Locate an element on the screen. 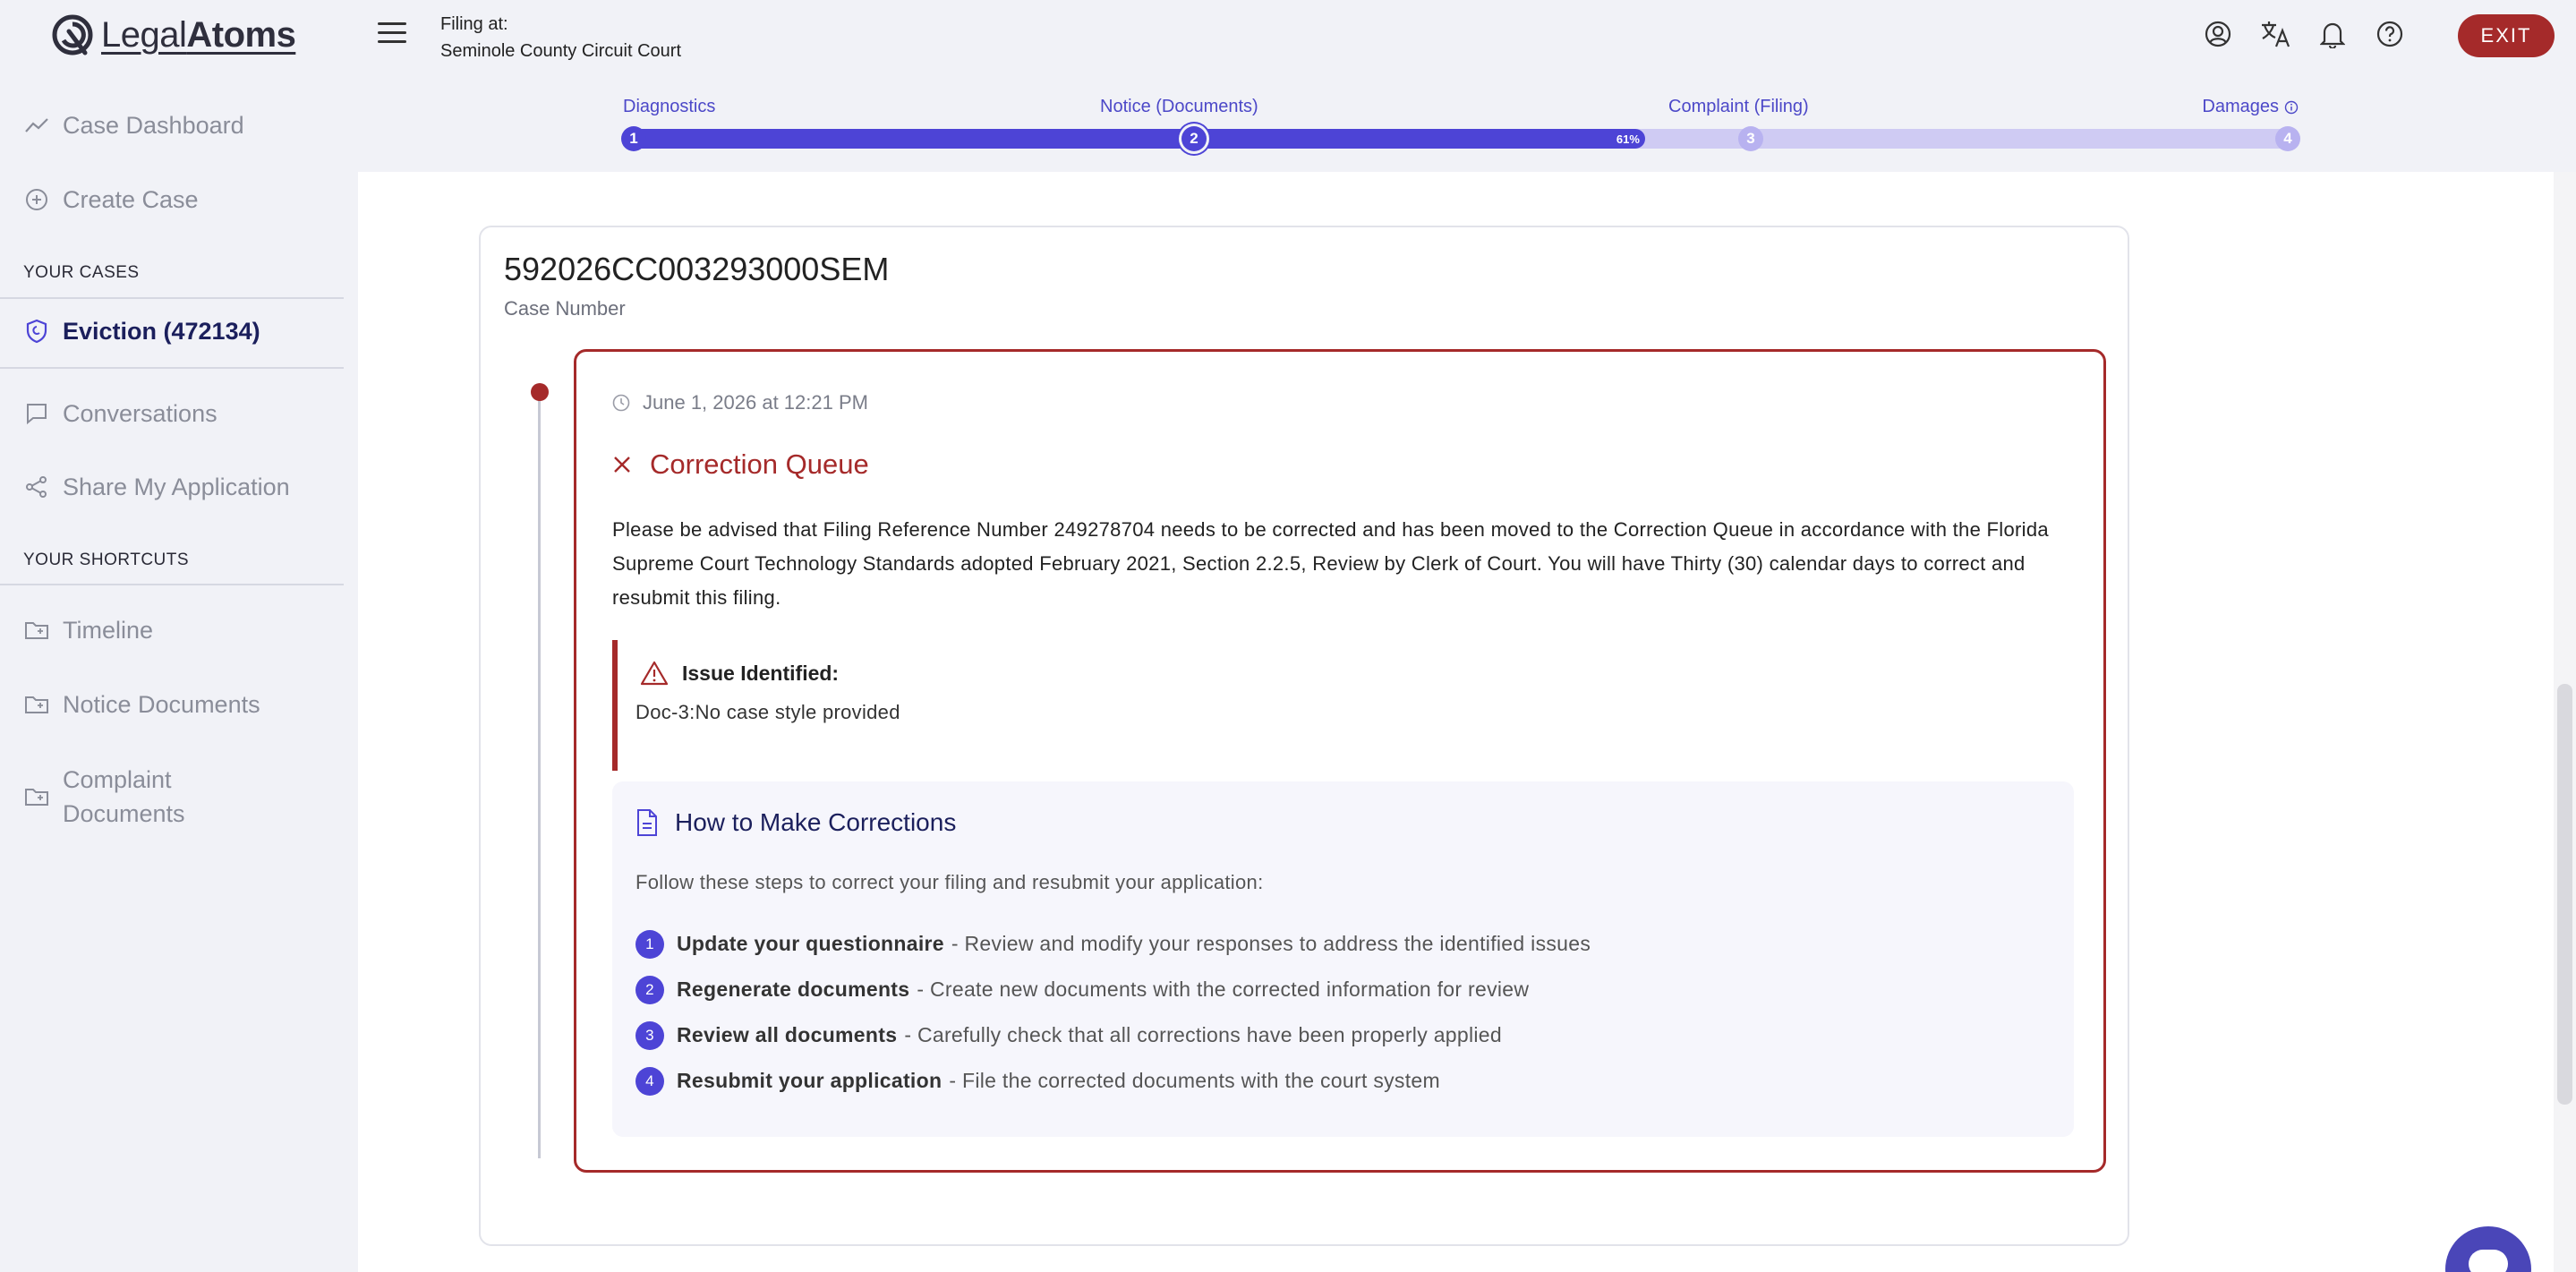 This screenshot has height=1272, width=2576. sidebar-item-timeline: Timeline is located at coordinates (172, 630).